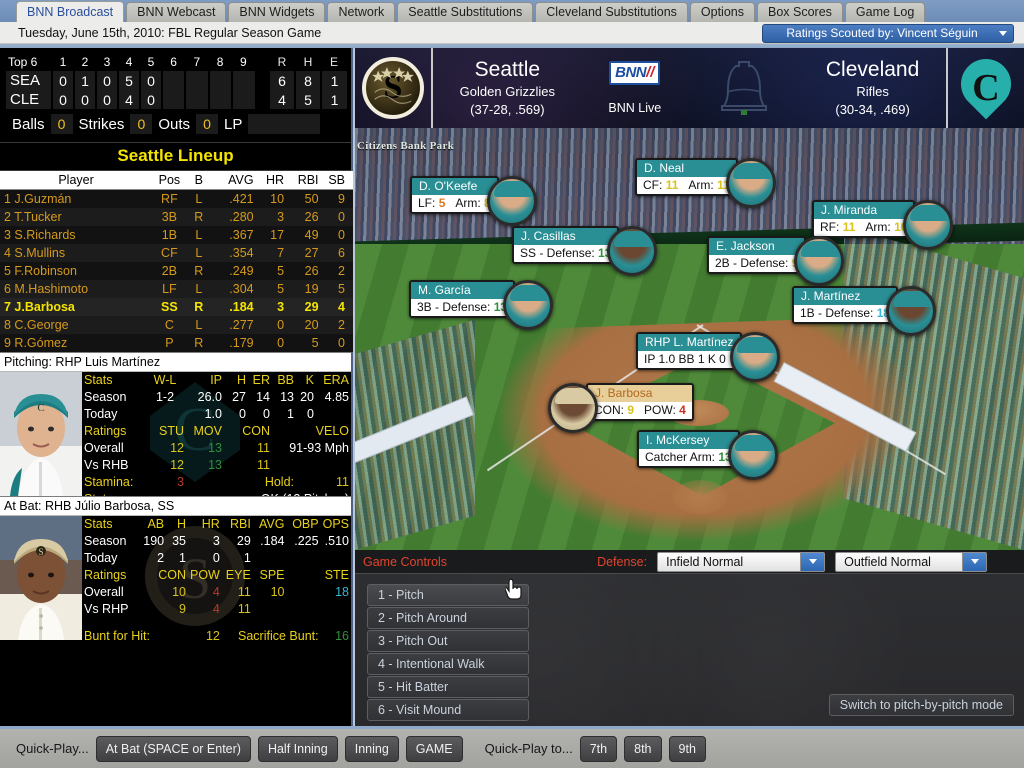 The image size is (1024, 768). I want to click on sacrifice-bunt-value: 16, so click(342, 634).